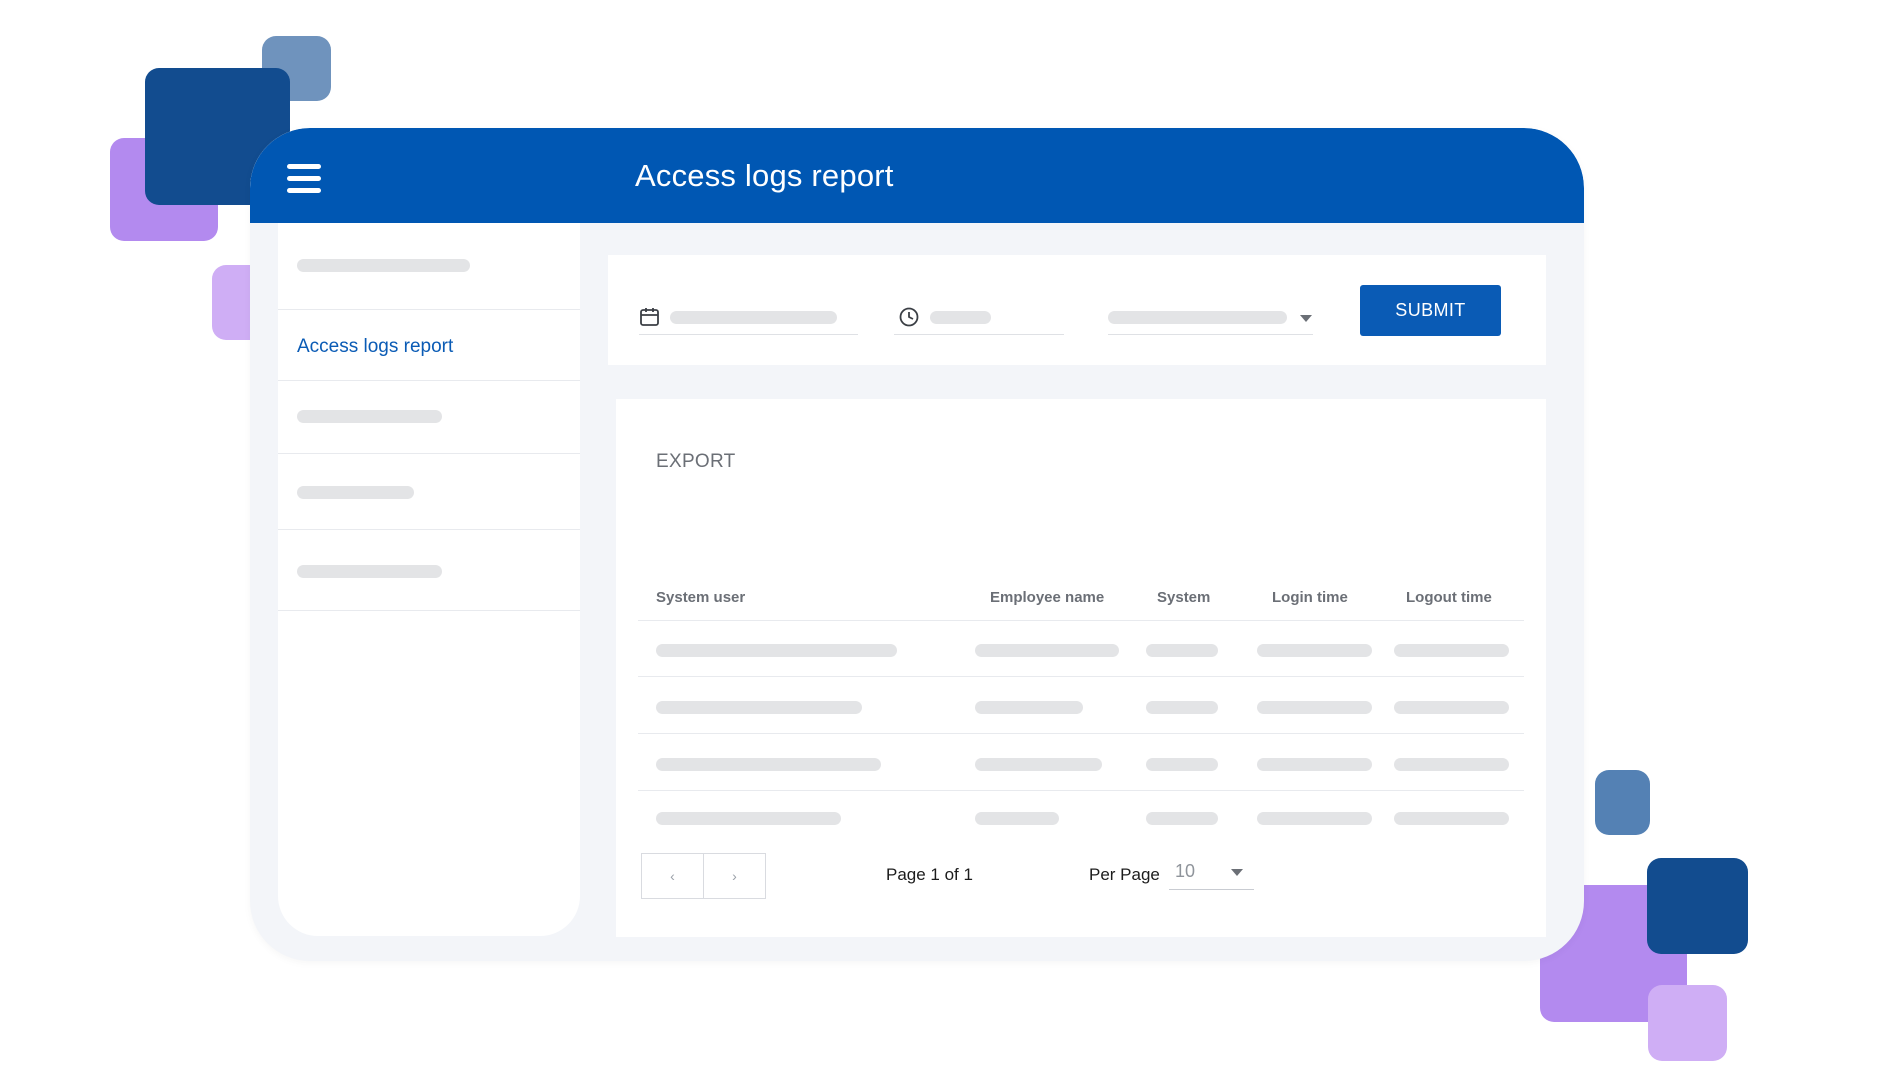 Image resolution: width=1885 pixels, height=1080 pixels. Describe the element at coordinates (734, 876) in the screenshot. I see `chevron-right-icon: ›` at that location.